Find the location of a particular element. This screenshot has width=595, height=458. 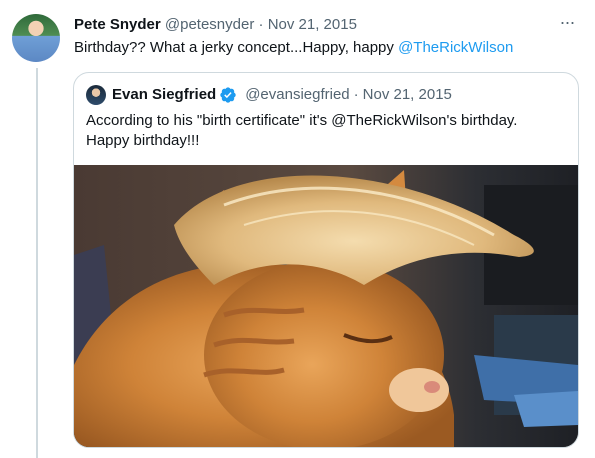

verified-badge-icon is located at coordinates (228, 95).